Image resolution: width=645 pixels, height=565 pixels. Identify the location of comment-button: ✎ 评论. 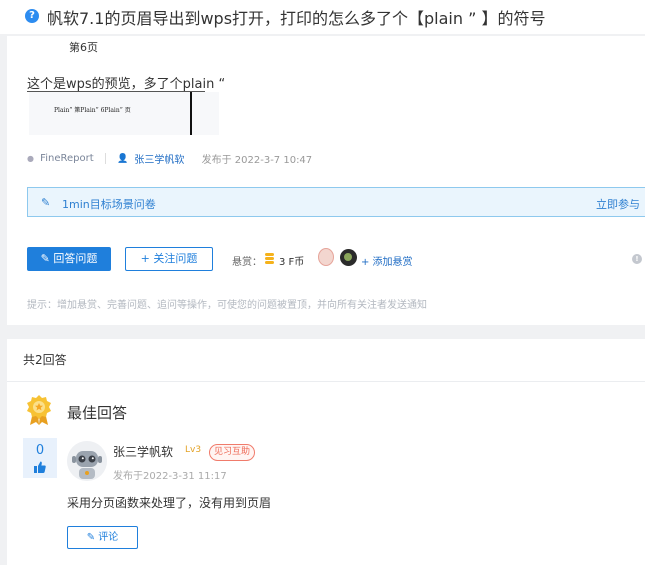
(102, 537).